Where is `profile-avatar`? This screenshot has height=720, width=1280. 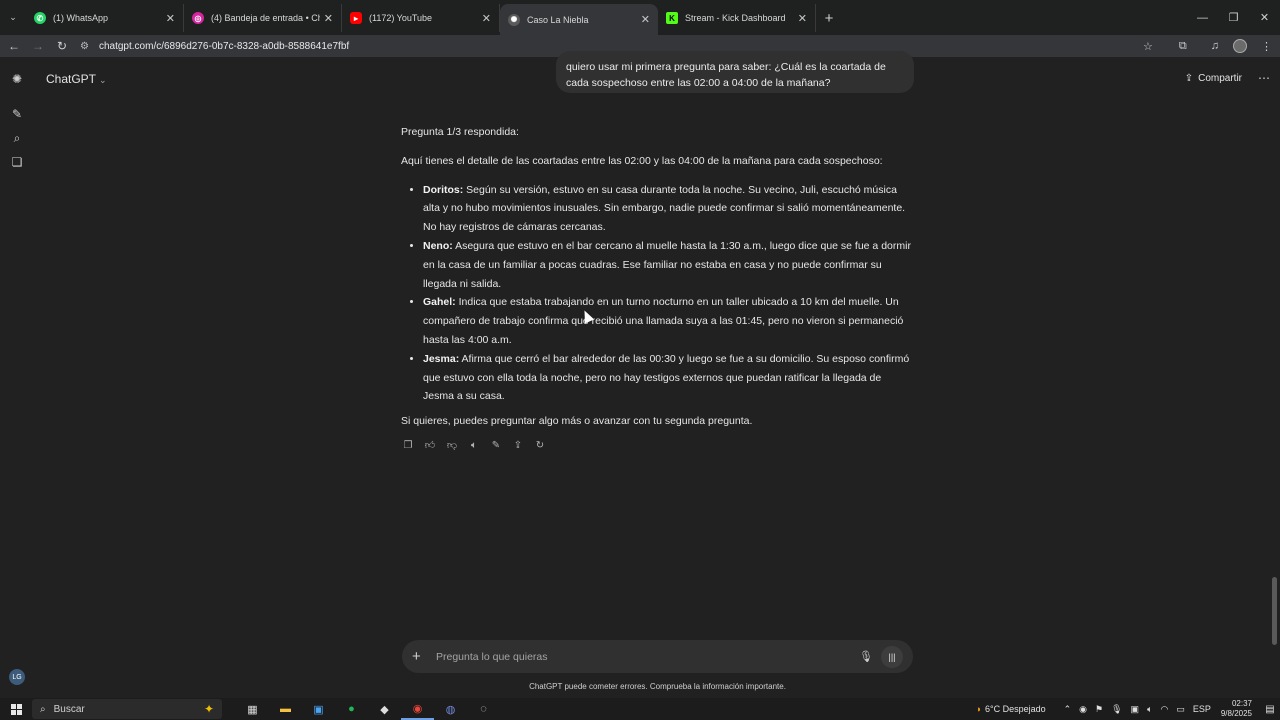
profile-avatar is located at coordinates (1240, 46).